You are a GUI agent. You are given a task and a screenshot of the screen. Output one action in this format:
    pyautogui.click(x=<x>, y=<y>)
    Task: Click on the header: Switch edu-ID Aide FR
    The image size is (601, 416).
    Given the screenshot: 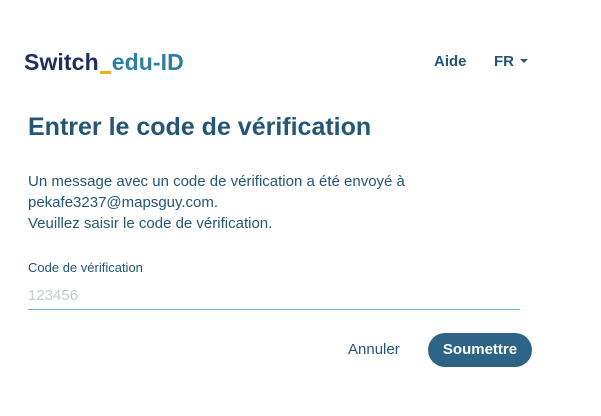 What is the action you would take?
    pyautogui.click(x=284, y=62)
    